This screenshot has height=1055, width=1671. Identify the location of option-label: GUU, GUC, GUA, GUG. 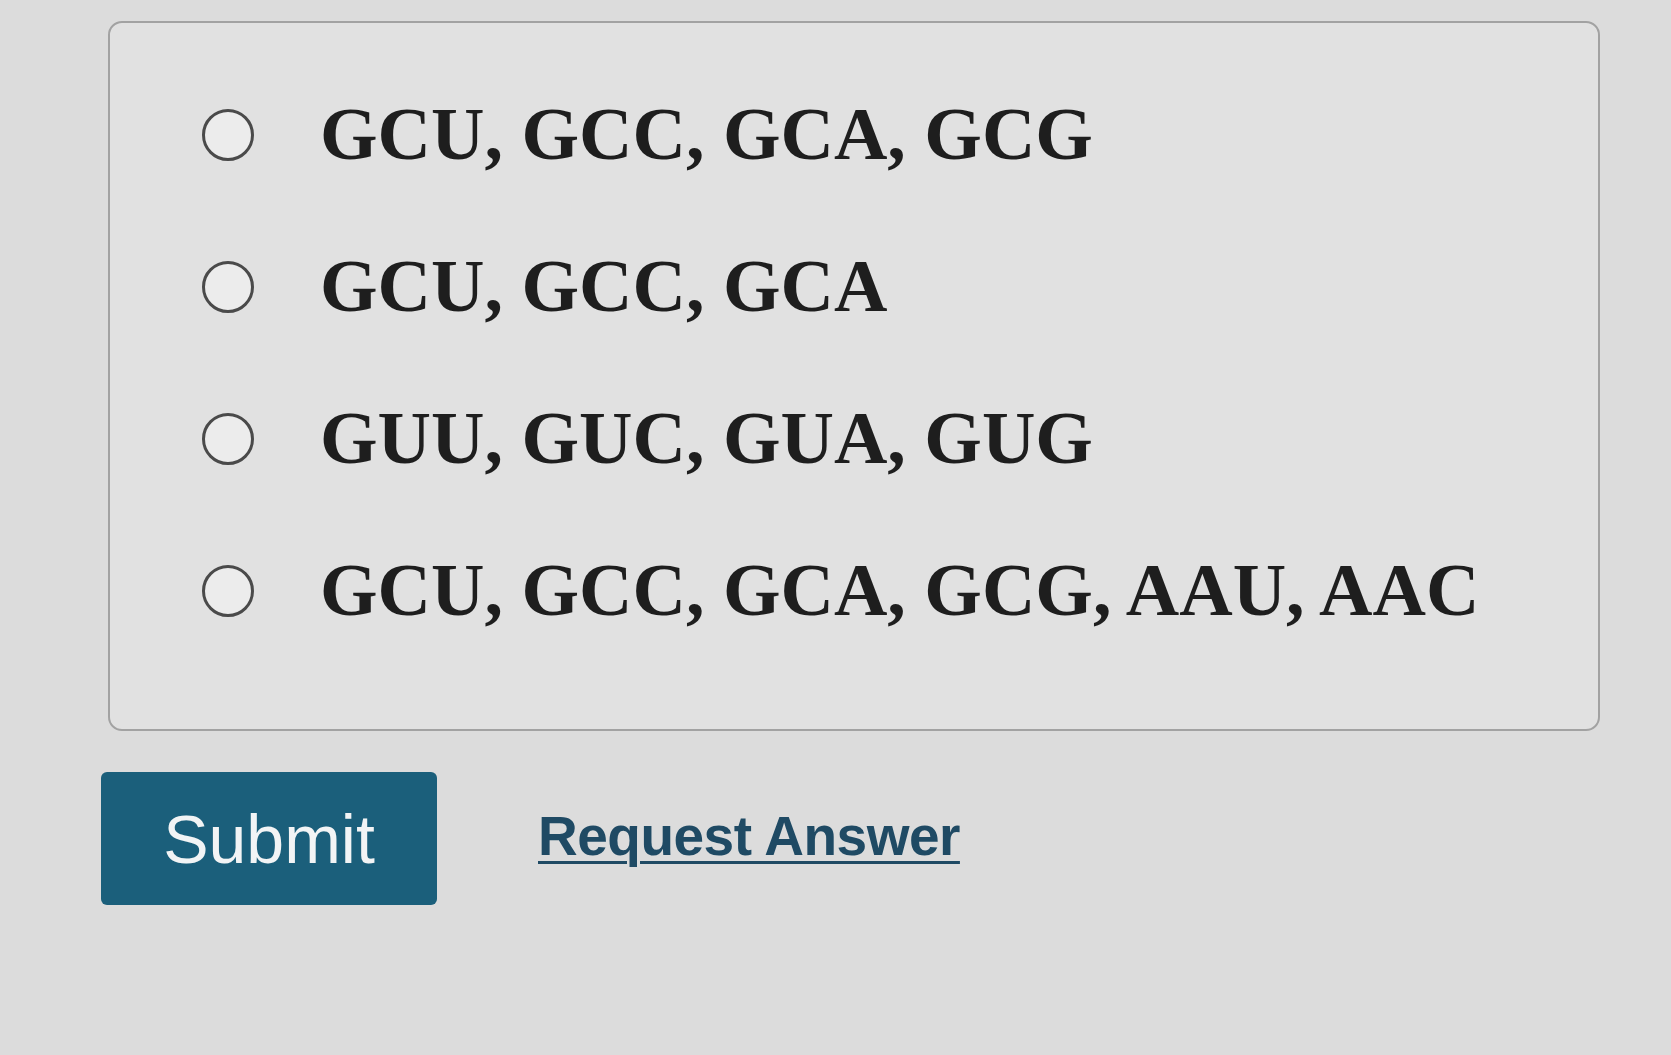
(706, 439).